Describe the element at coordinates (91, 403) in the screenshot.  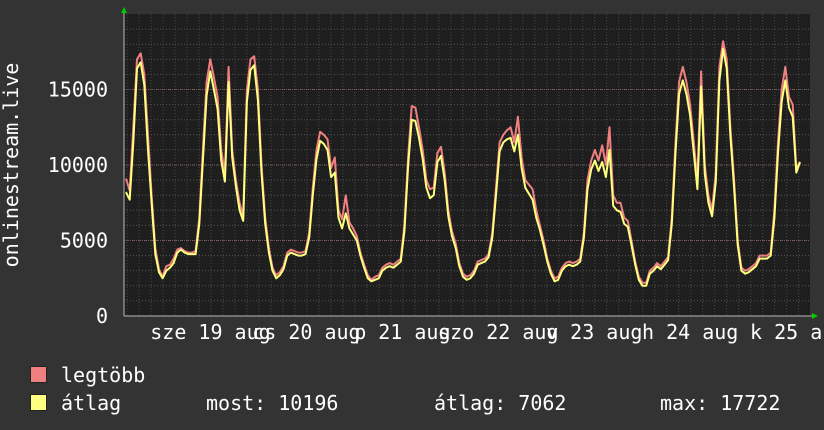
I see `legend-label-avg: átlag` at that location.